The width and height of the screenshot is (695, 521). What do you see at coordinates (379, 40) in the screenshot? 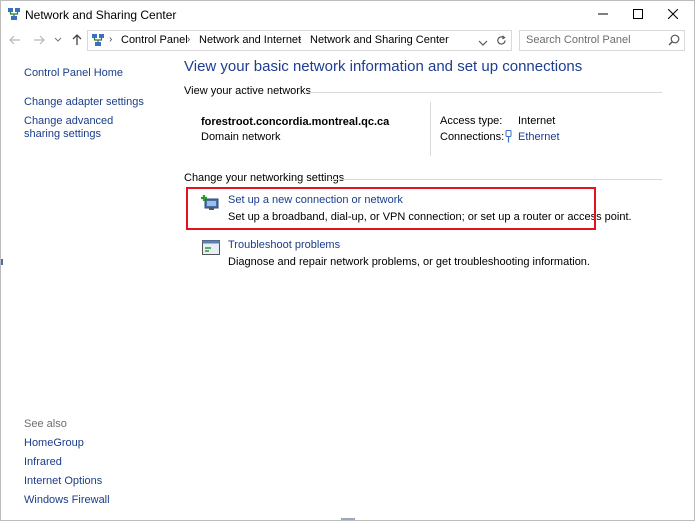
I see `breadcrumb-network-sharing-center: Network and Sharing Center` at bounding box center [379, 40].